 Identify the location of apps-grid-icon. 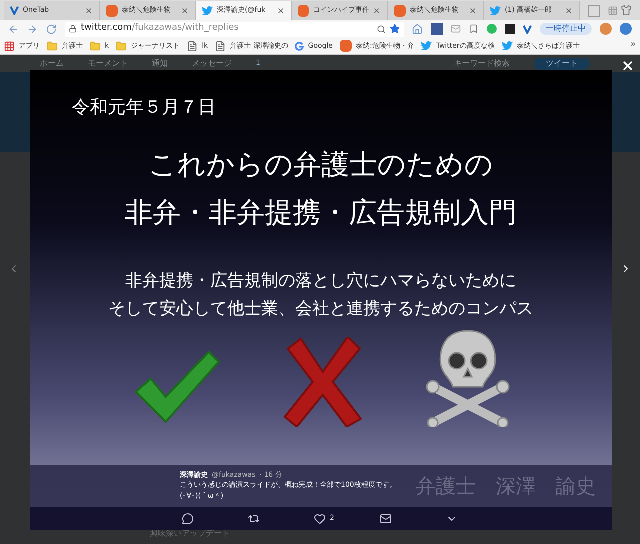
(9, 46).